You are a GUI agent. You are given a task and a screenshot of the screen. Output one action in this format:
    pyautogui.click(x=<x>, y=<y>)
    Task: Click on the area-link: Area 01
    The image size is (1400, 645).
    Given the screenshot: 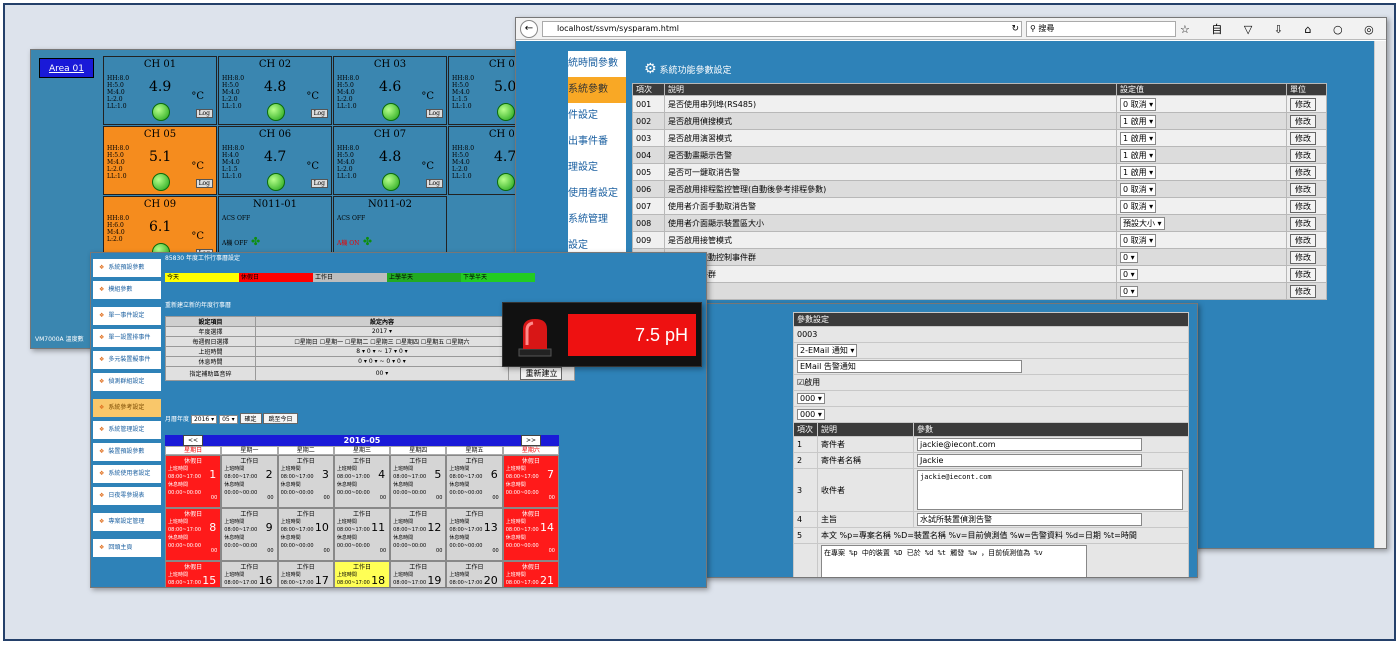 What is the action you would take?
    pyautogui.click(x=66, y=68)
    